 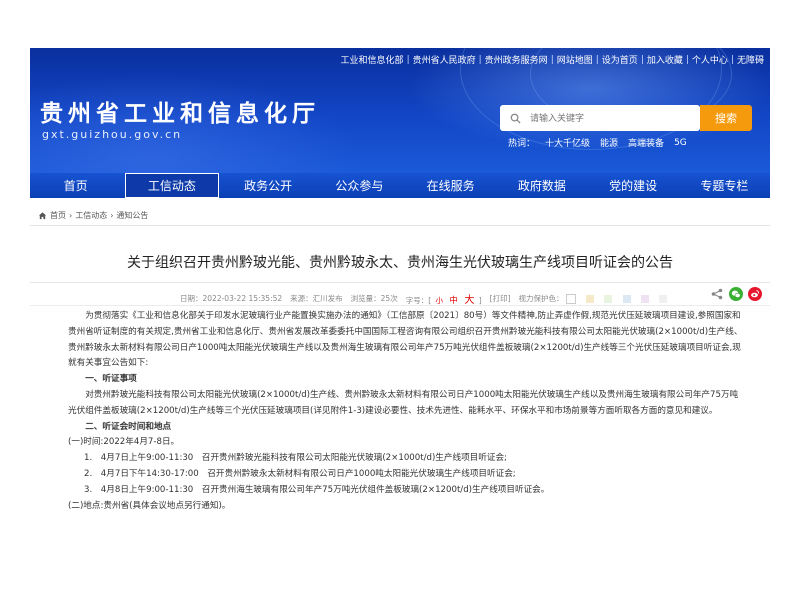 I want to click on top-link-province-gov: 贵州省人民政府, so click(x=444, y=59).